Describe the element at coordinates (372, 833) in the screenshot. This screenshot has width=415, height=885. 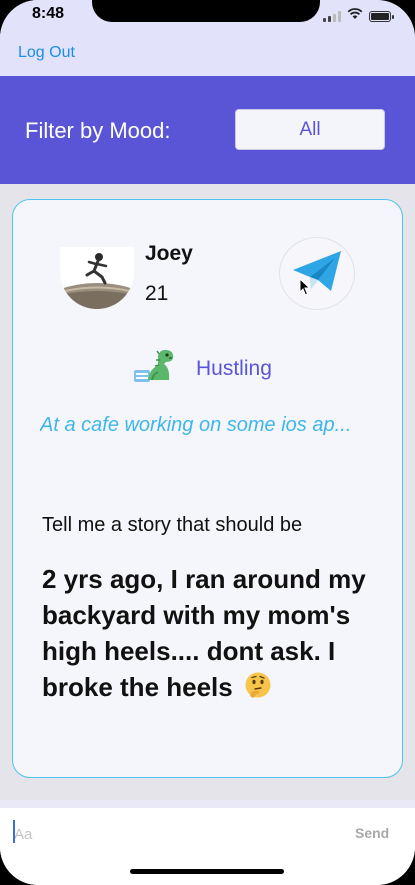
I see `send-button: Send` at that location.